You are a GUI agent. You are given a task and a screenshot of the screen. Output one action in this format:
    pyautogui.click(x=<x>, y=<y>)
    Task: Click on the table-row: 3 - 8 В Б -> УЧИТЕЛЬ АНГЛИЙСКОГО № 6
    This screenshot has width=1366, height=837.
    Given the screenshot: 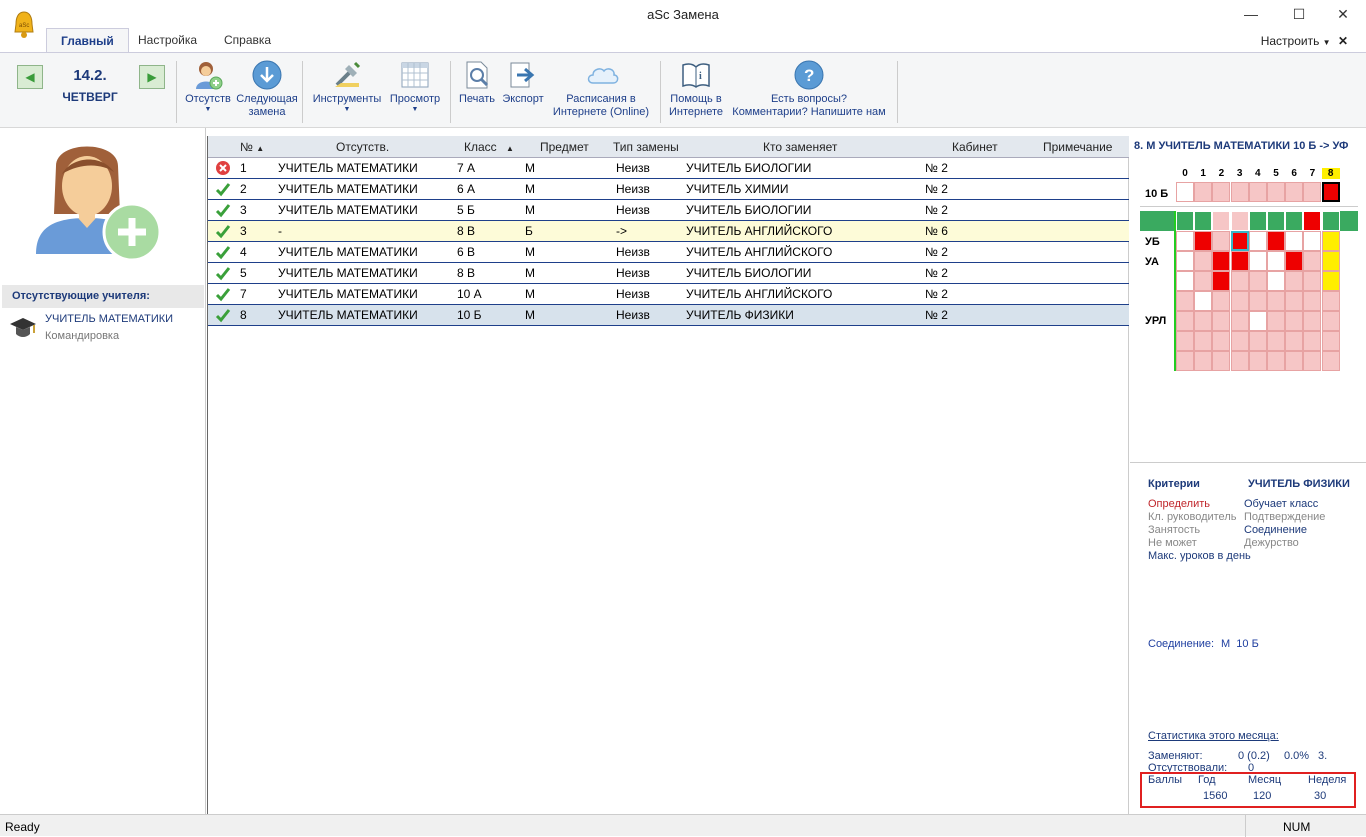 What is the action you would take?
    pyautogui.click(x=668, y=231)
    